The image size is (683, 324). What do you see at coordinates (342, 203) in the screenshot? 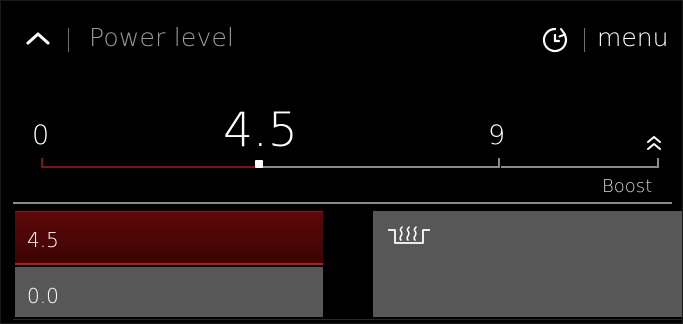
I see `section-divider` at bounding box center [342, 203].